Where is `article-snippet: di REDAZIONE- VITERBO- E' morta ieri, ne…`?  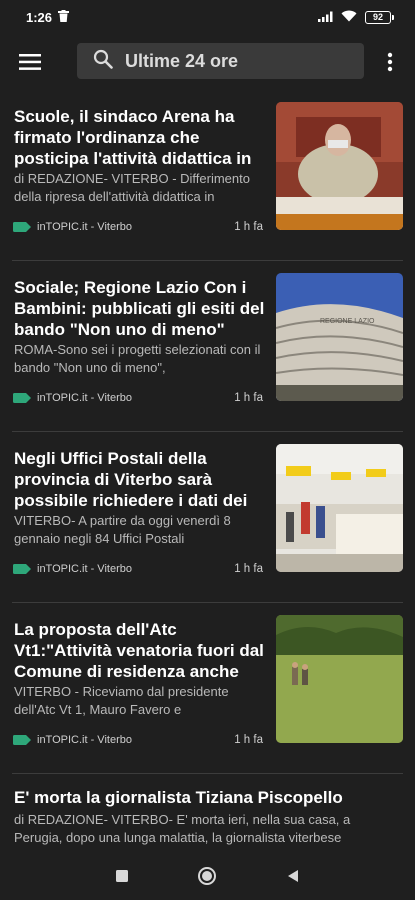 article-snippet: di REDAZIONE- VITERBO- E' morta ieri, ne… is located at coordinates (182, 828).